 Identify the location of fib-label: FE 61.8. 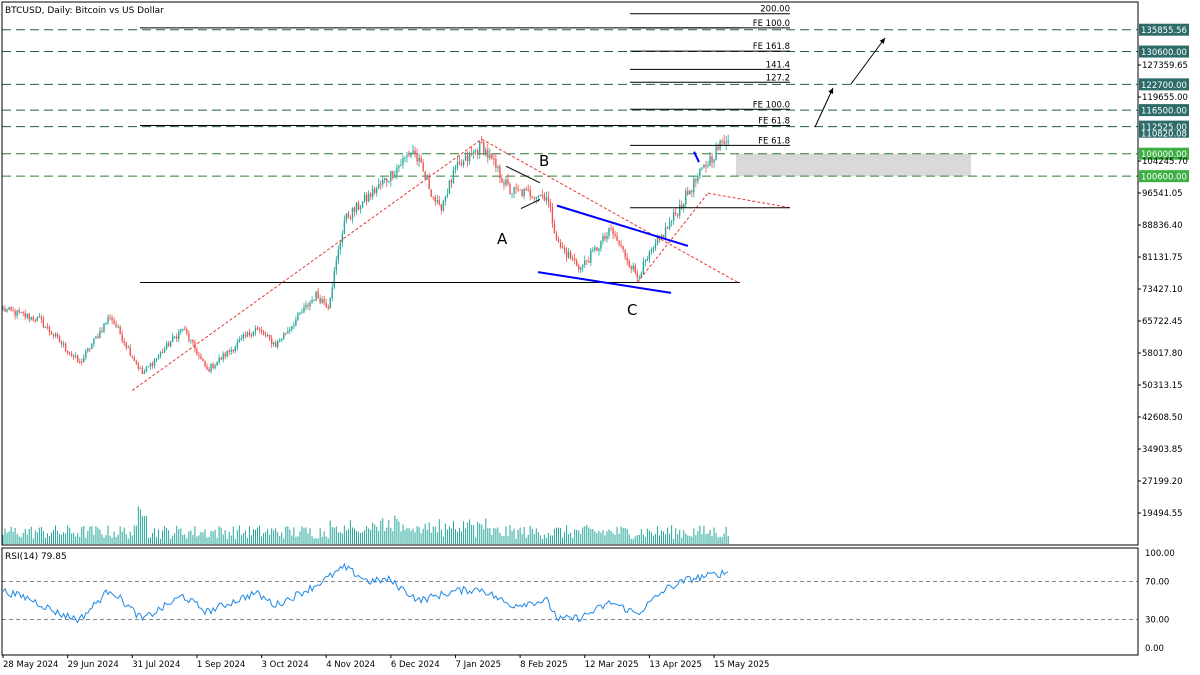
(774, 141).